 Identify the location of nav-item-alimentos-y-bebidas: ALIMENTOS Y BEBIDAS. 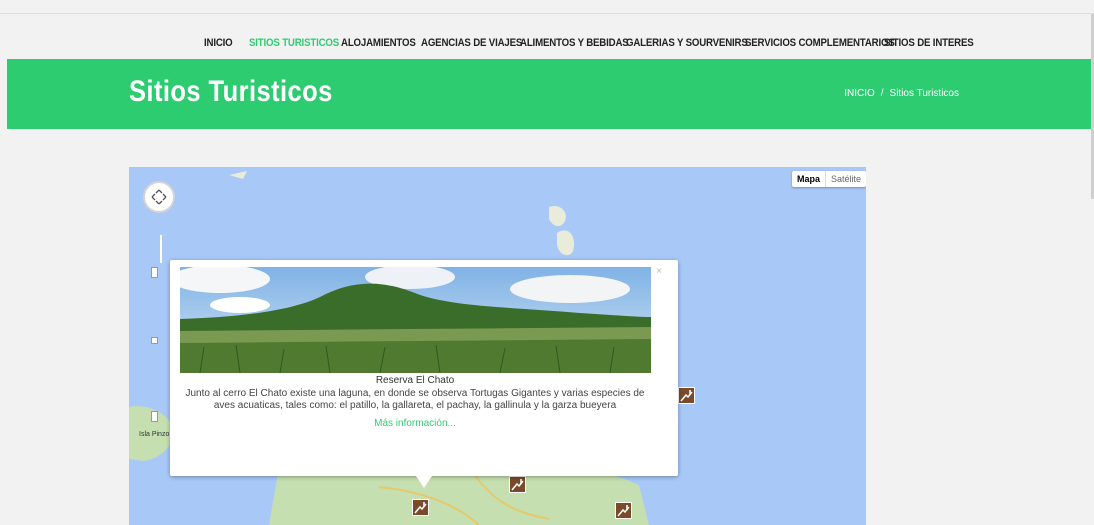
(574, 43).